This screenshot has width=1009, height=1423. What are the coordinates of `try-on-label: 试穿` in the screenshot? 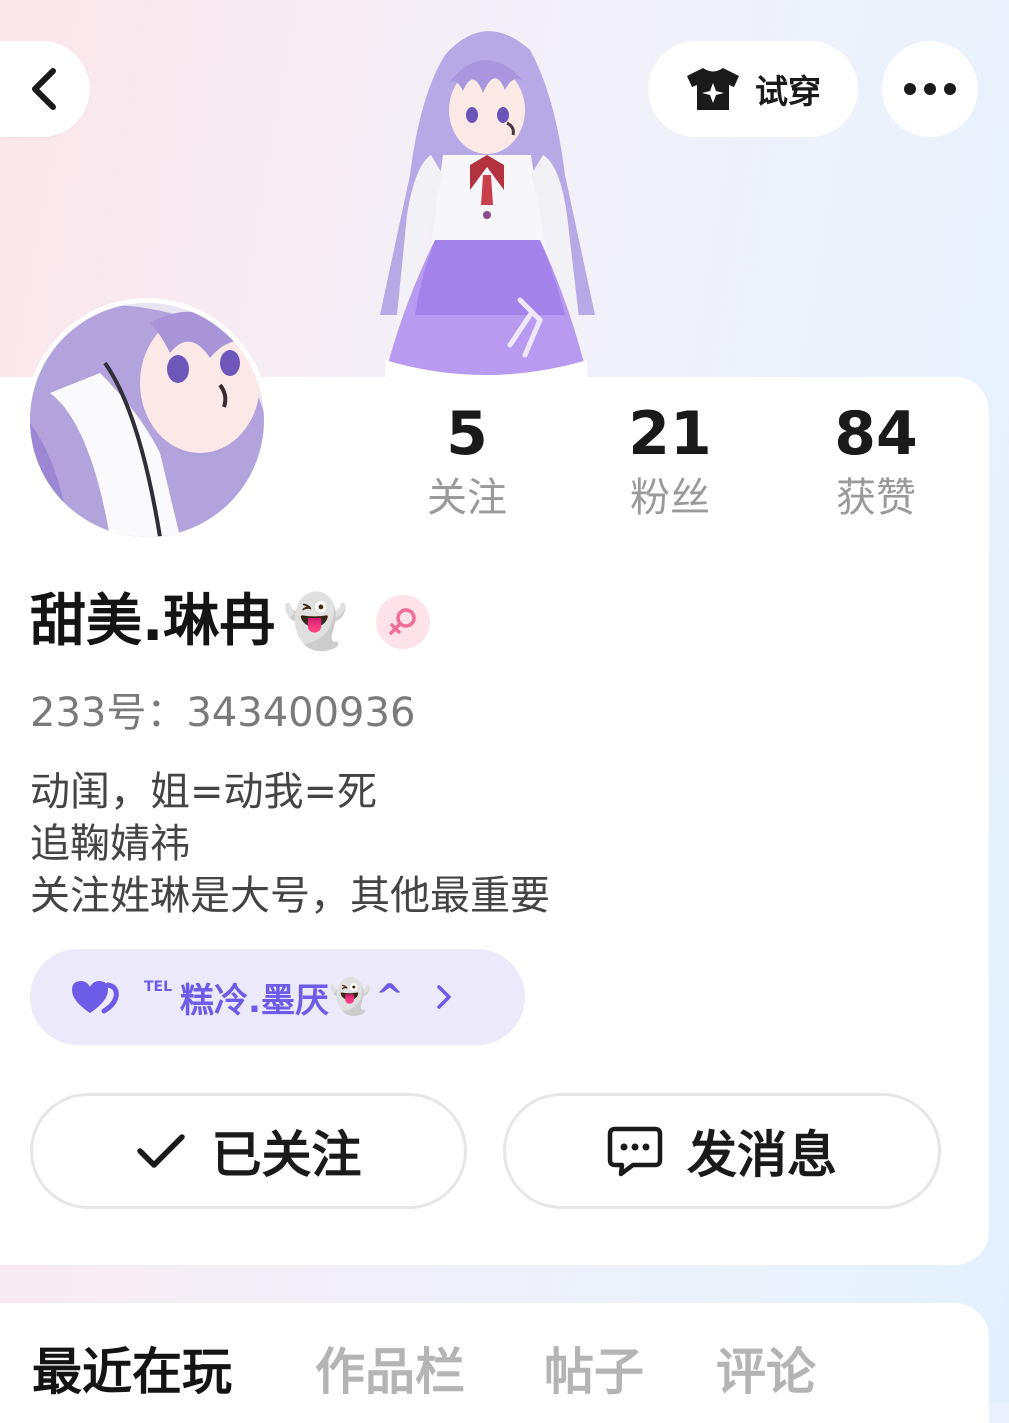 It's located at (788, 91).